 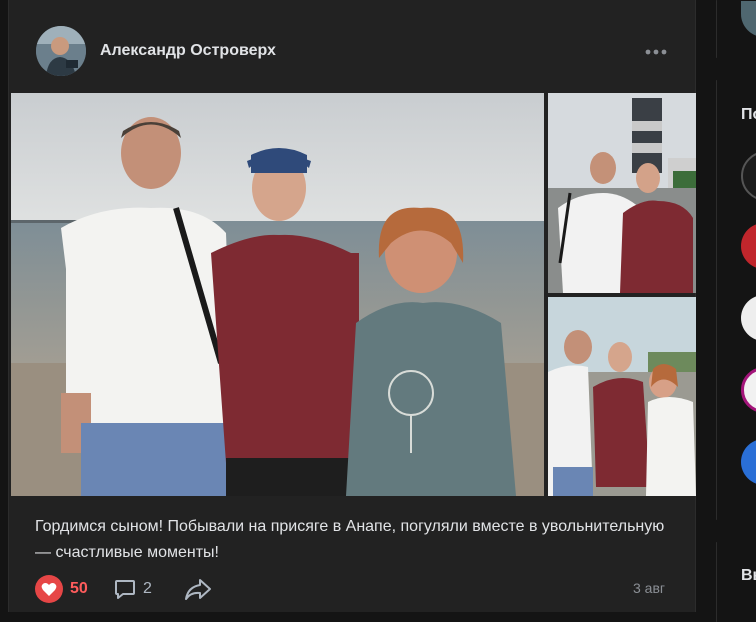 I want to click on sidebar-card-3-title: Вы, so click(x=748, y=575).